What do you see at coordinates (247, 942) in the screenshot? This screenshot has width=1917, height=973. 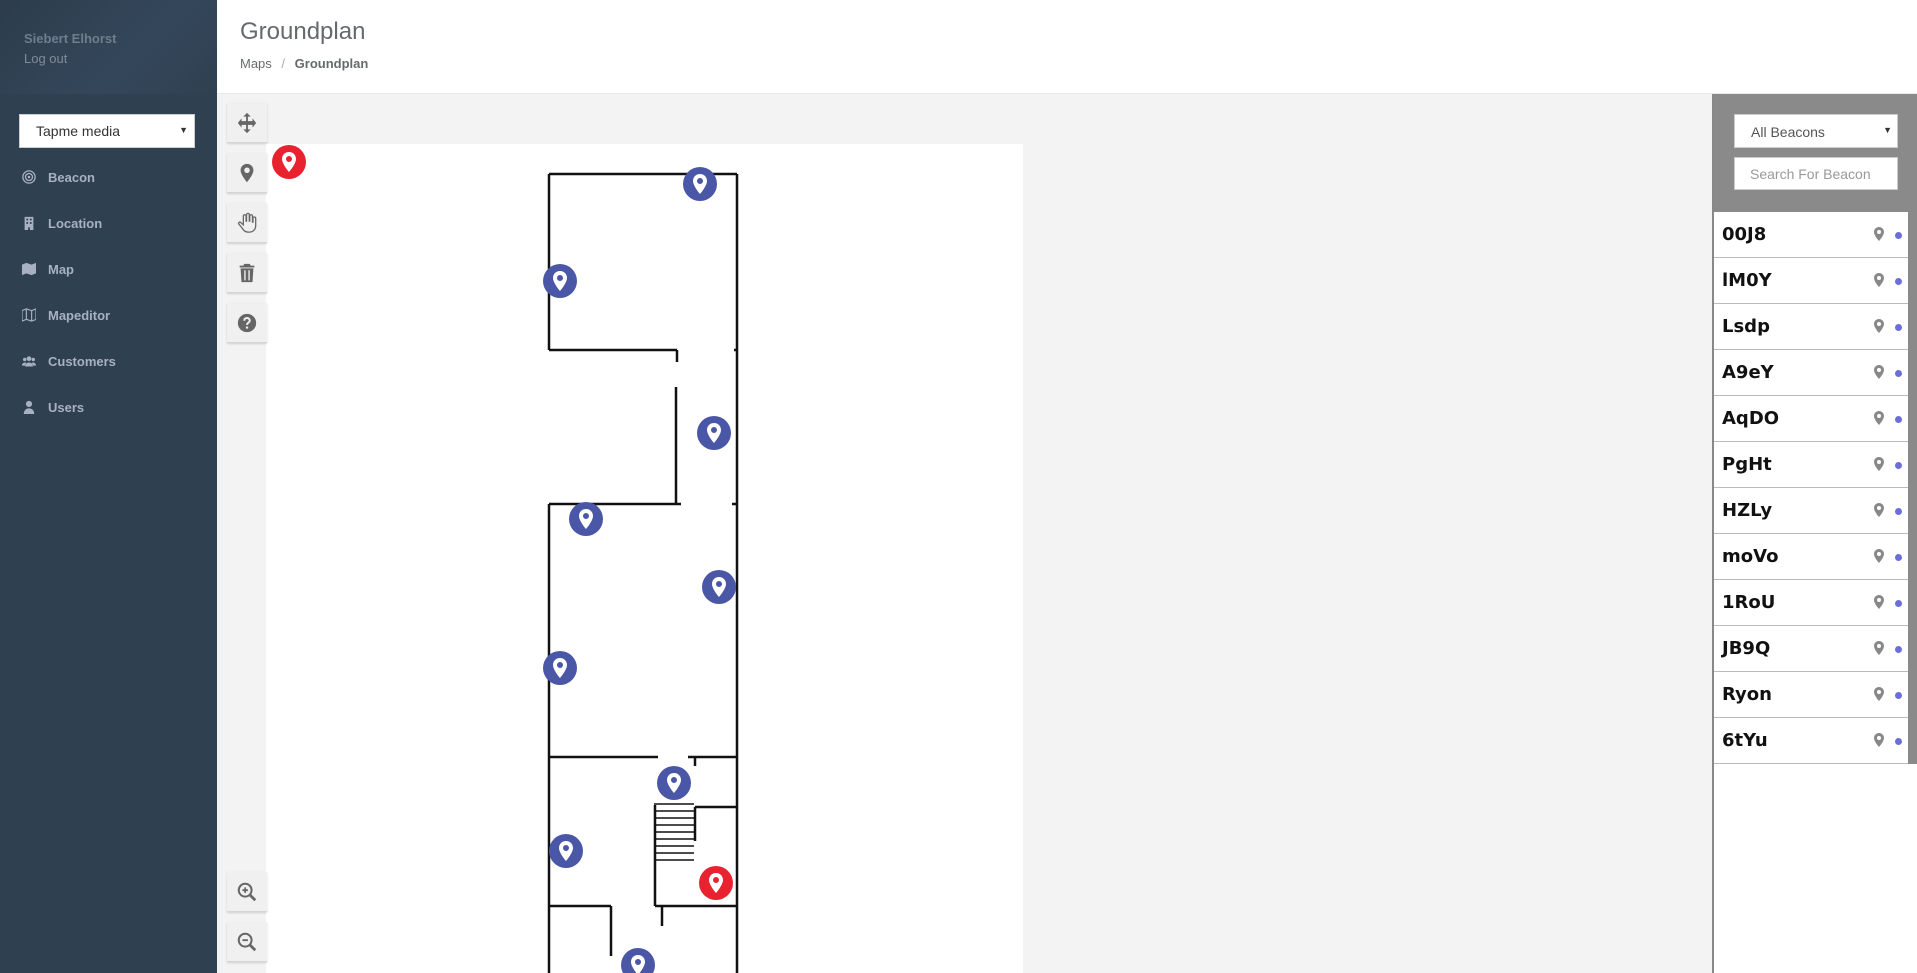 I see `zoom-out-button` at bounding box center [247, 942].